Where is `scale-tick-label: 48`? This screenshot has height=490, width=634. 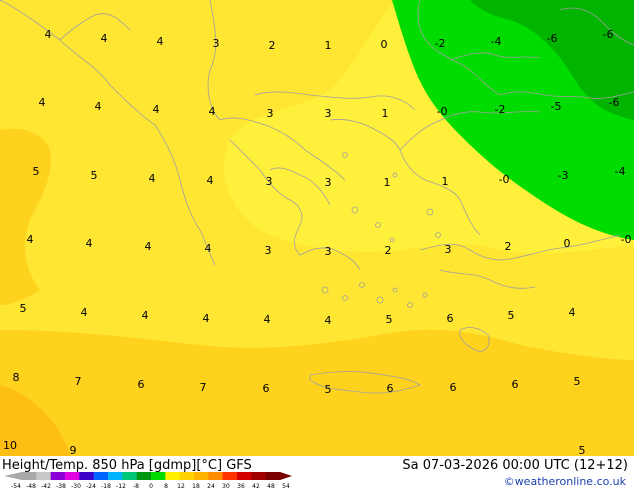 scale-tick-label: 48 is located at coordinates (271, 486).